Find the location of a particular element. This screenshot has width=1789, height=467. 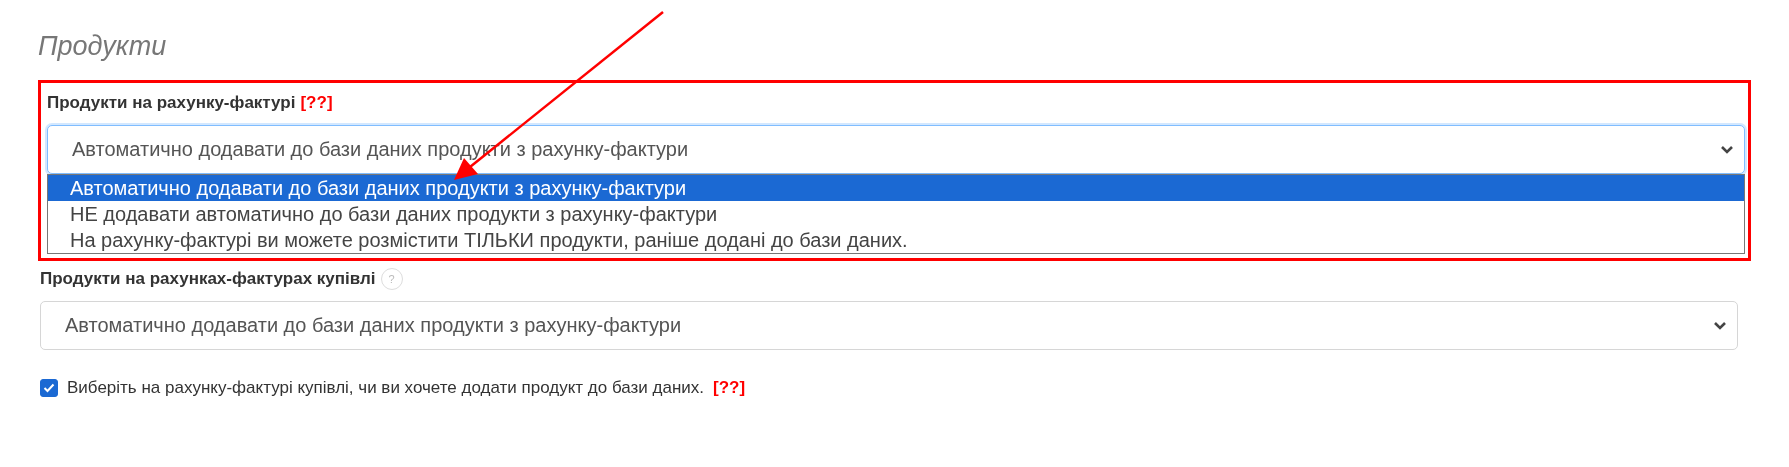

checkbox-label: Виберіть на рахунку-фактурі купівлі, чи ви хочете додати продукт до бази даних. is located at coordinates (386, 388).